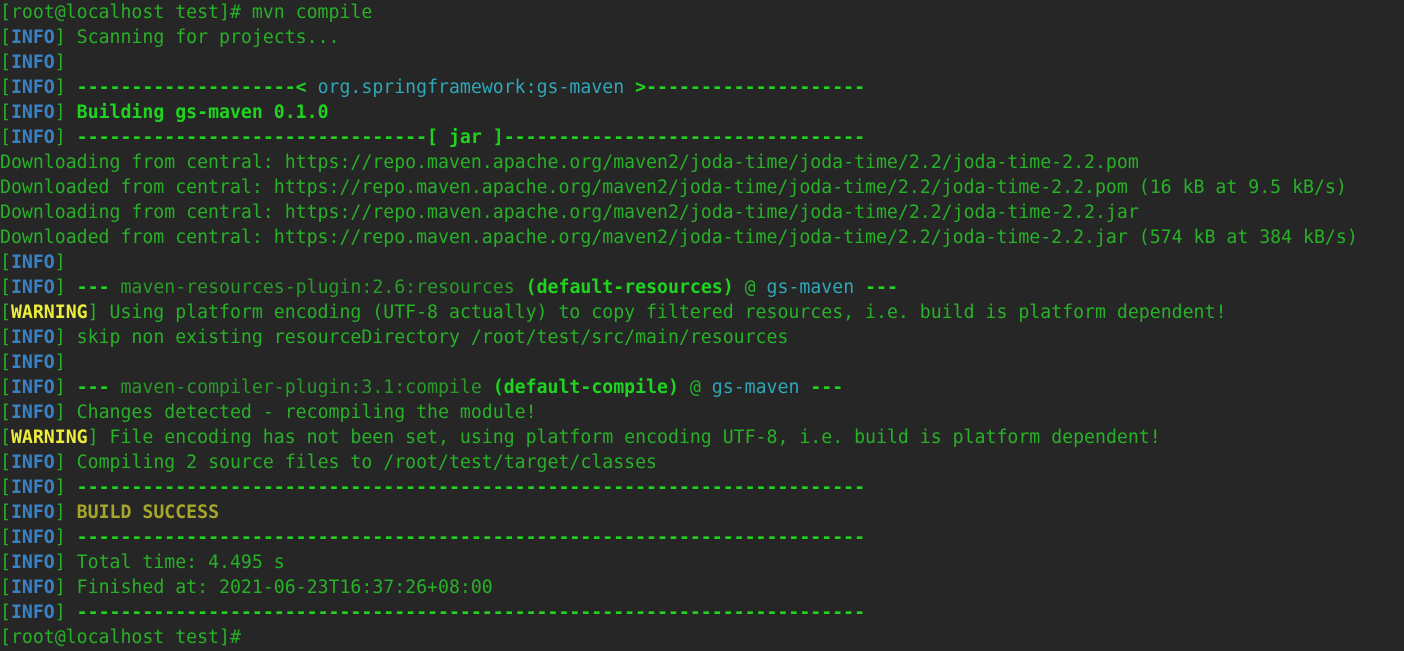 The image size is (1404, 651). Describe the element at coordinates (673, 137) in the screenshot. I see `header-dashes: ]---------------------------------` at that location.